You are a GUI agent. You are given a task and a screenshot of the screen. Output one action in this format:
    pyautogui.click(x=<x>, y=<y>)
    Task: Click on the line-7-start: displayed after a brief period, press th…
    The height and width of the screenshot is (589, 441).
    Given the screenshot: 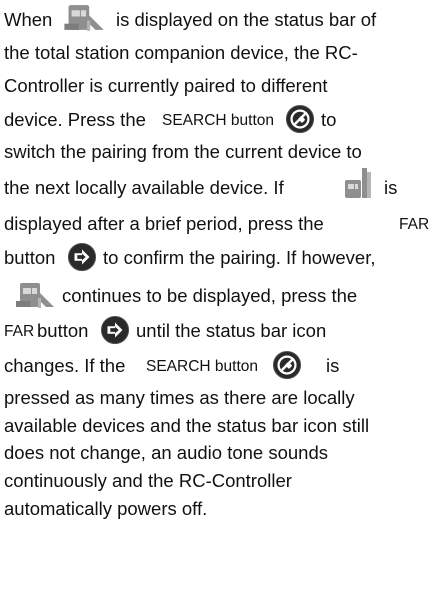 What is the action you would take?
    pyautogui.click(x=164, y=223)
    